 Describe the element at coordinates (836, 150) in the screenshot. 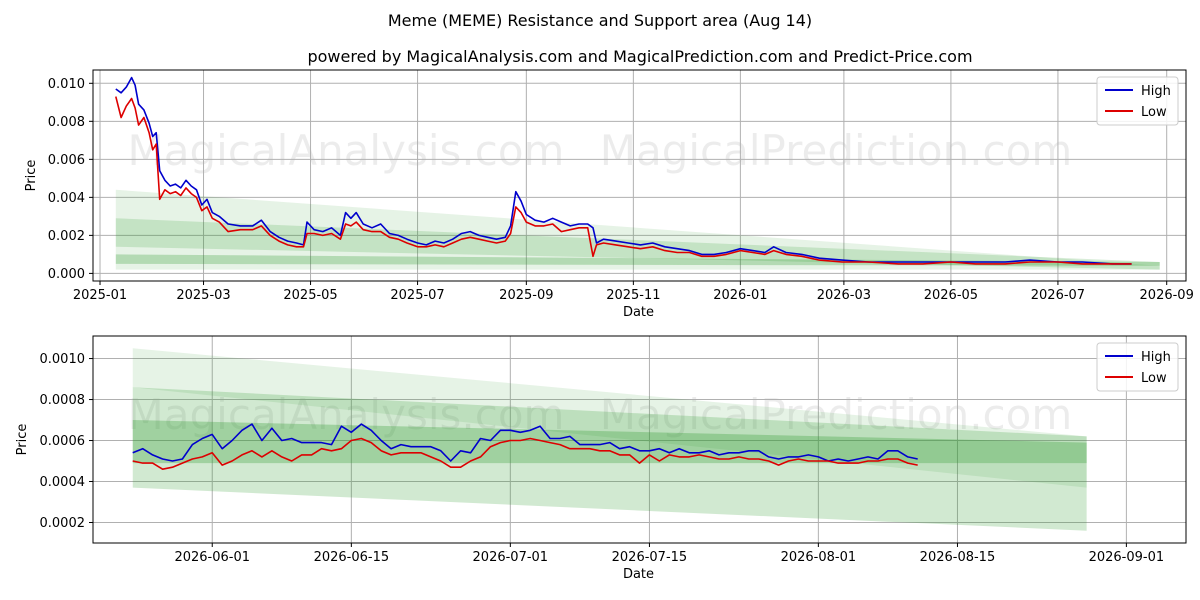

I see `watermark-right: MagicalPrediction.com` at that location.